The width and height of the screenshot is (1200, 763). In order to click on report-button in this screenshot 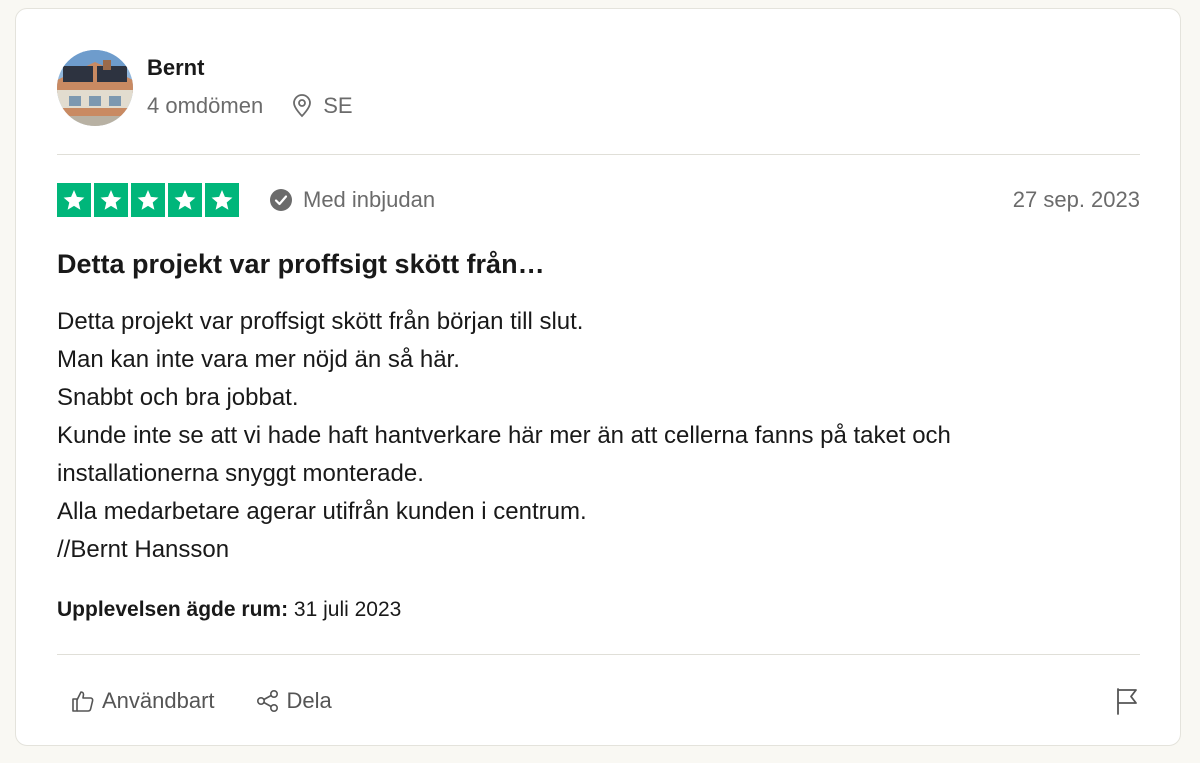, I will do `click(1127, 701)`.